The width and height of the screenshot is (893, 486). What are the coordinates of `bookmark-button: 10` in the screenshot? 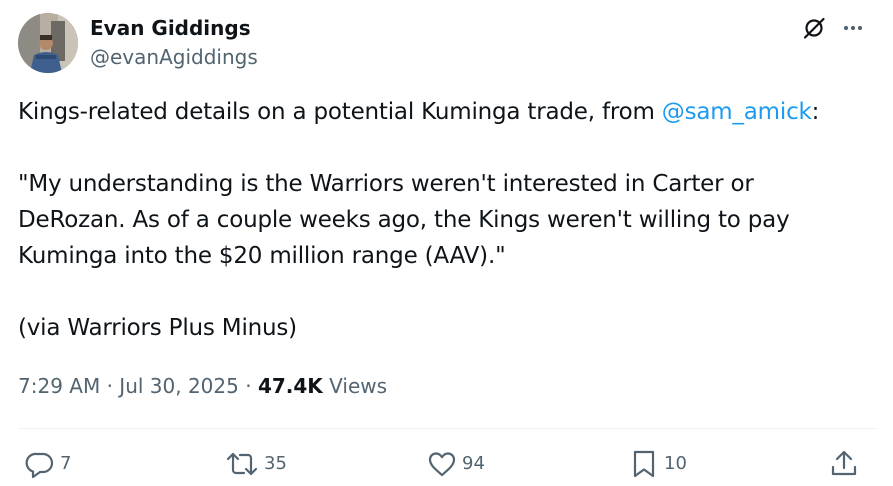 It's located at (657, 464).